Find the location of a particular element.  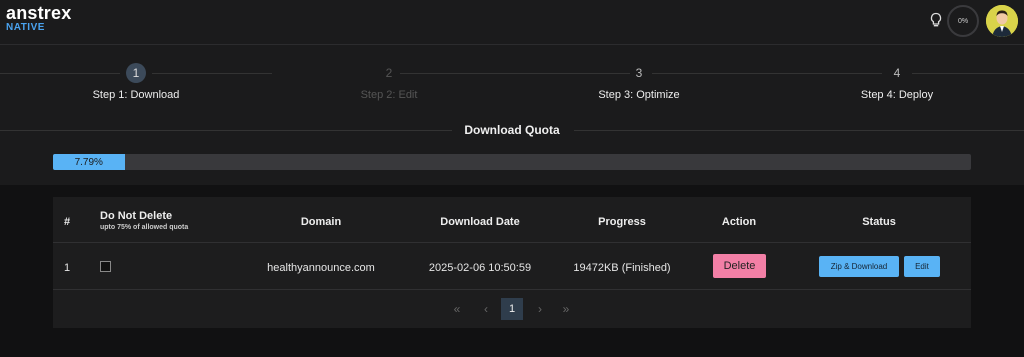

quota-meter-label: 0% is located at coordinates (963, 21).